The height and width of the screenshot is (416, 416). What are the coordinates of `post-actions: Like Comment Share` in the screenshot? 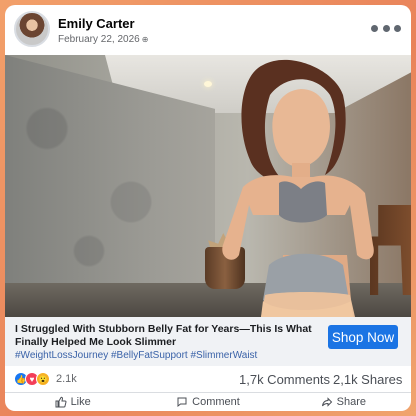 It's located at (208, 401).